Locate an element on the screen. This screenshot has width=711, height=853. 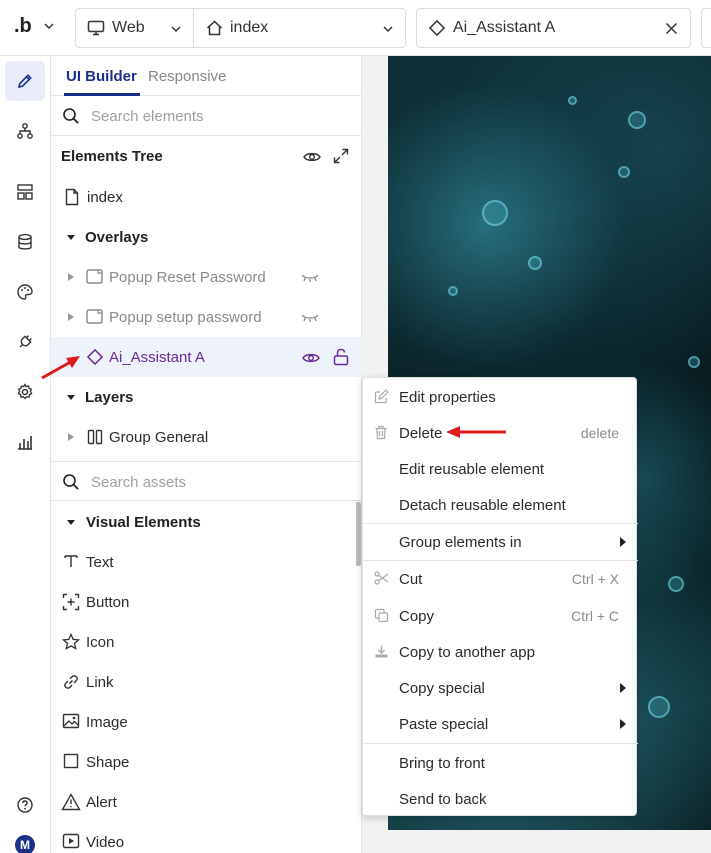
menu-item-label: Bring to front is located at coordinates (442, 763).